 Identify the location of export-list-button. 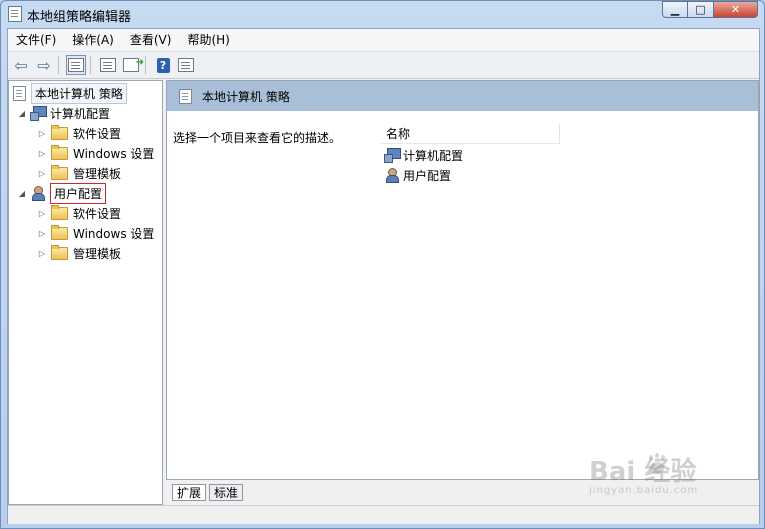
(132, 65).